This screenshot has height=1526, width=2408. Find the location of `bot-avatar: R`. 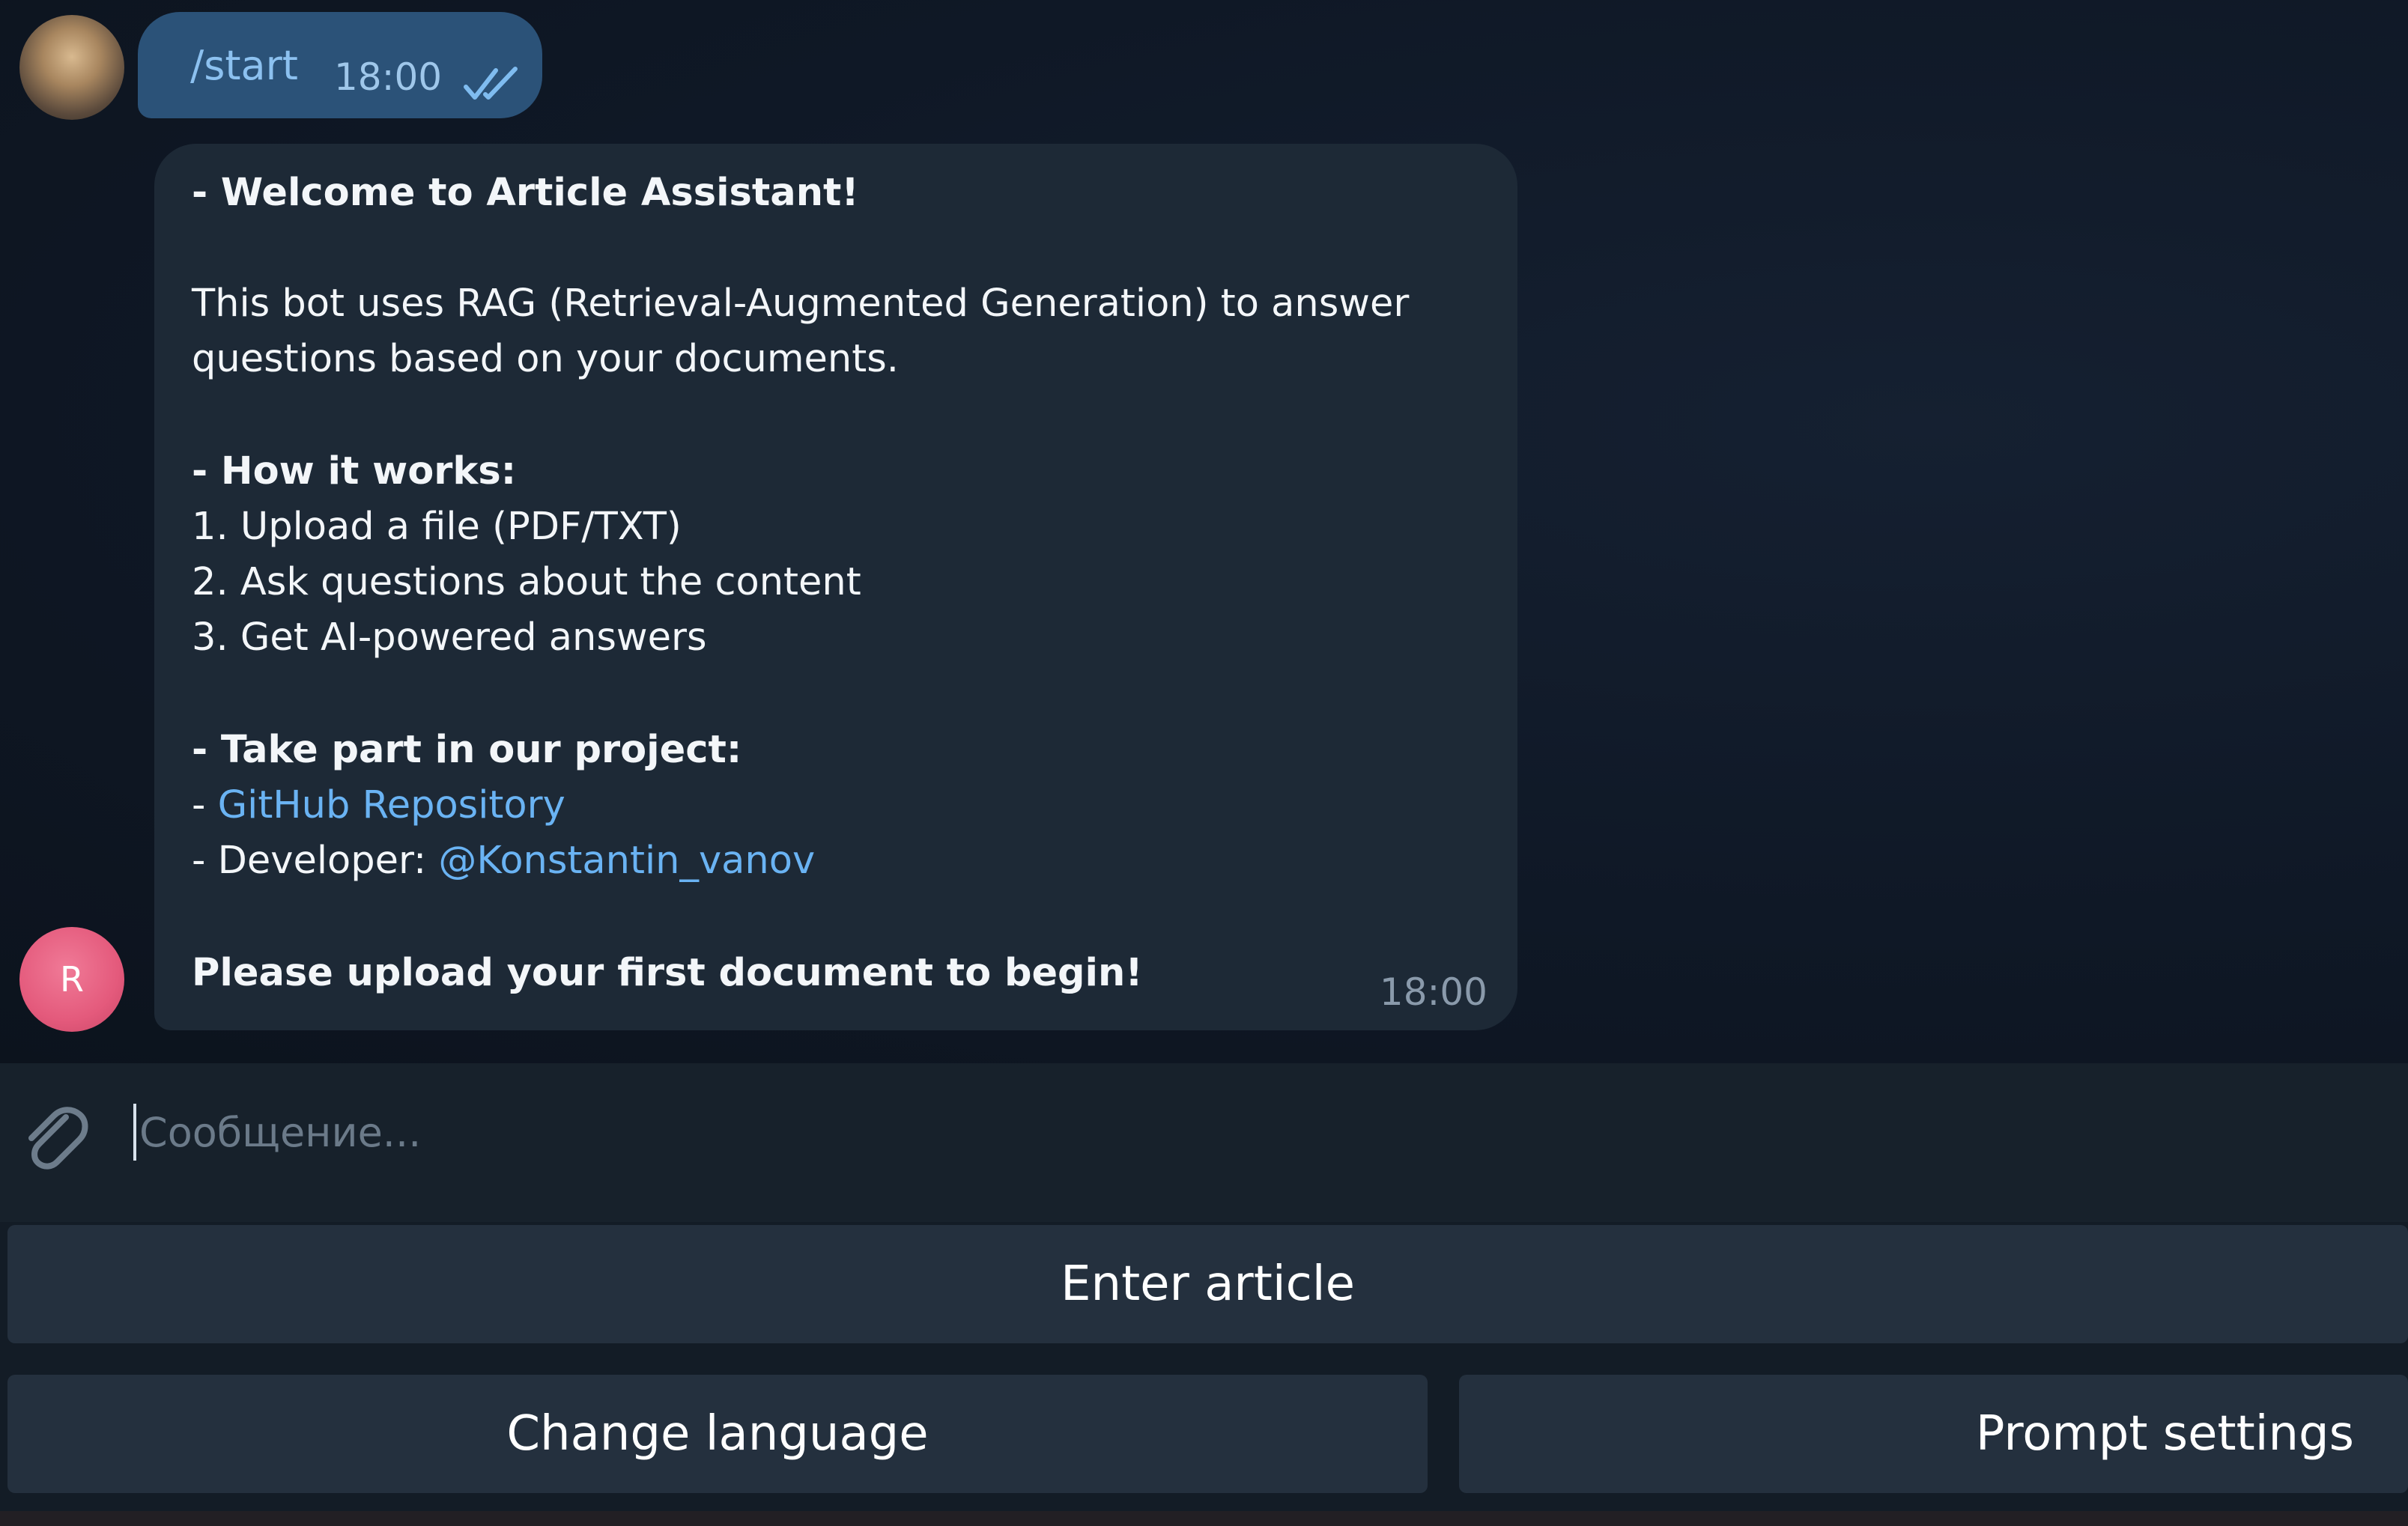

bot-avatar: R is located at coordinates (71, 979).